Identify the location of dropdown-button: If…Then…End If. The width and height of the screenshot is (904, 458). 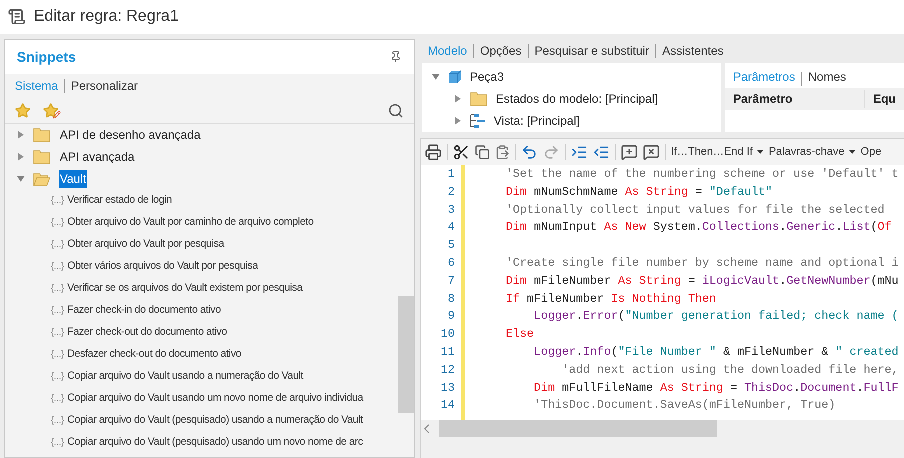
(717, 152).